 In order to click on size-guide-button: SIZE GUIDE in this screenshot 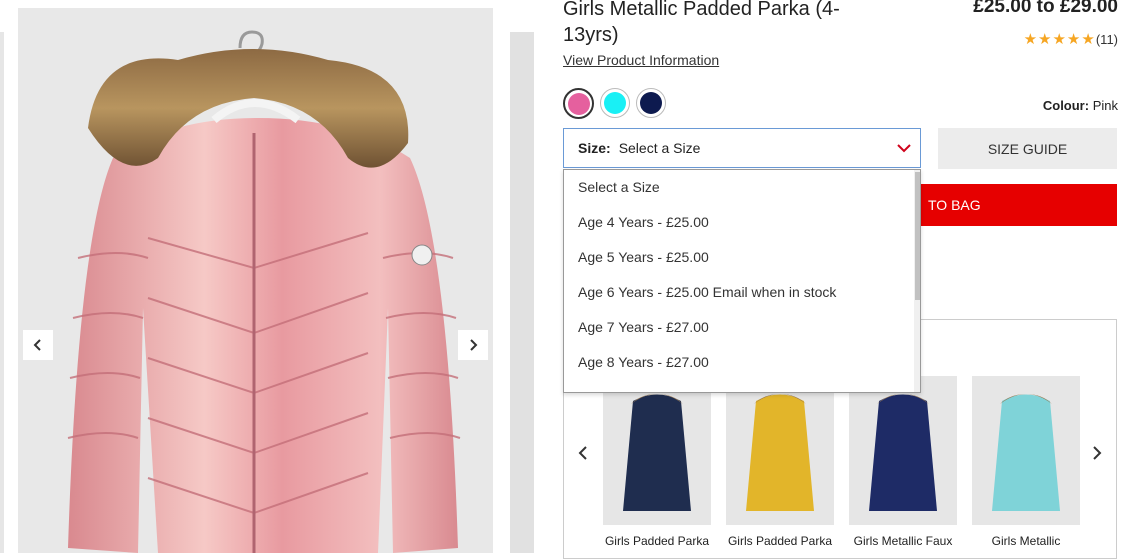, I will do `click(1027, 148)`.